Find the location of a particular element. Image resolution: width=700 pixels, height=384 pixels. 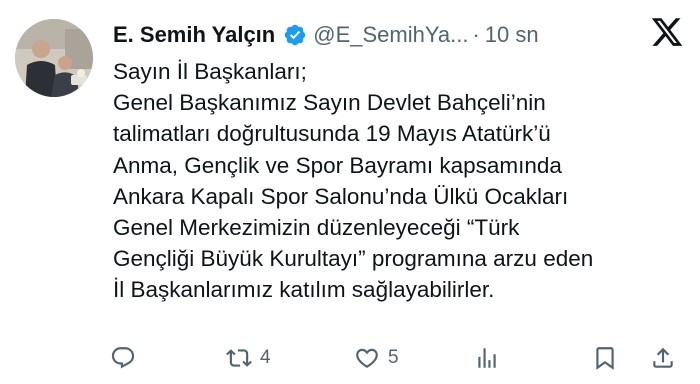

tweet-text-line: Sayın İl Başkanları; is located at coordinates (210, 71).